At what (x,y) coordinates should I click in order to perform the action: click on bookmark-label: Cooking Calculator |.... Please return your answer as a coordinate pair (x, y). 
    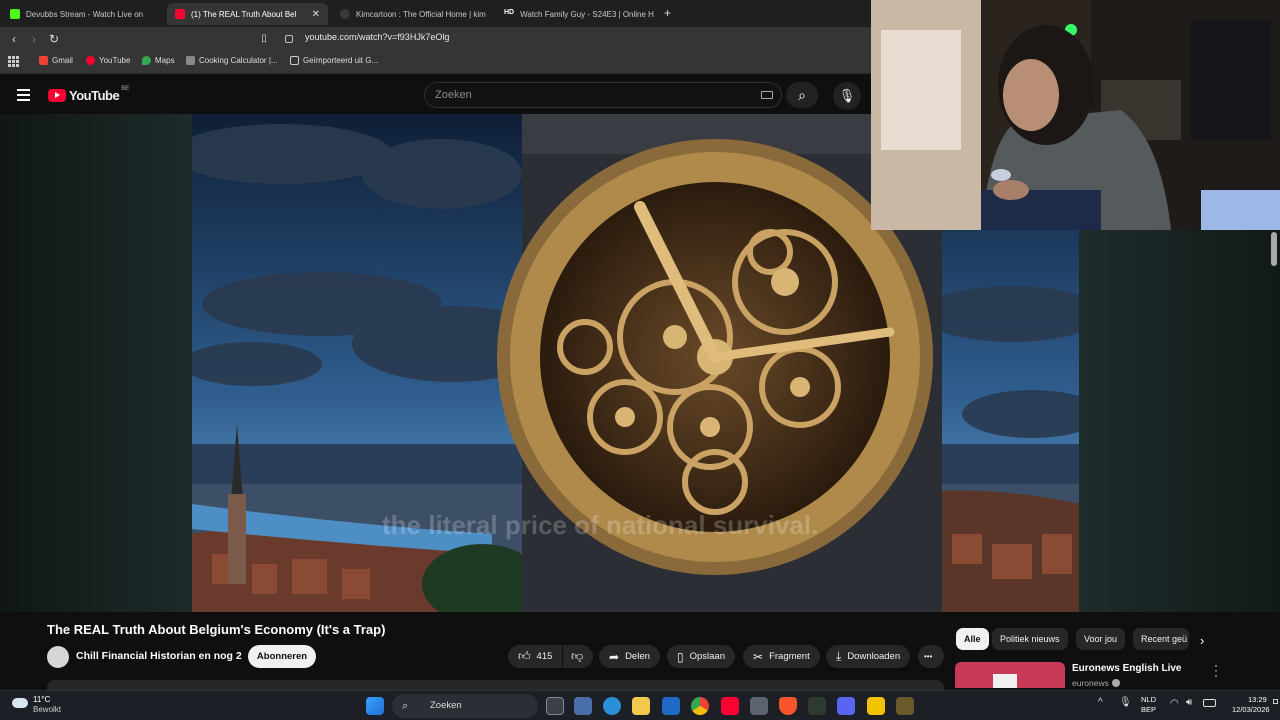
    Looking at the image, I should click on (238, 60).